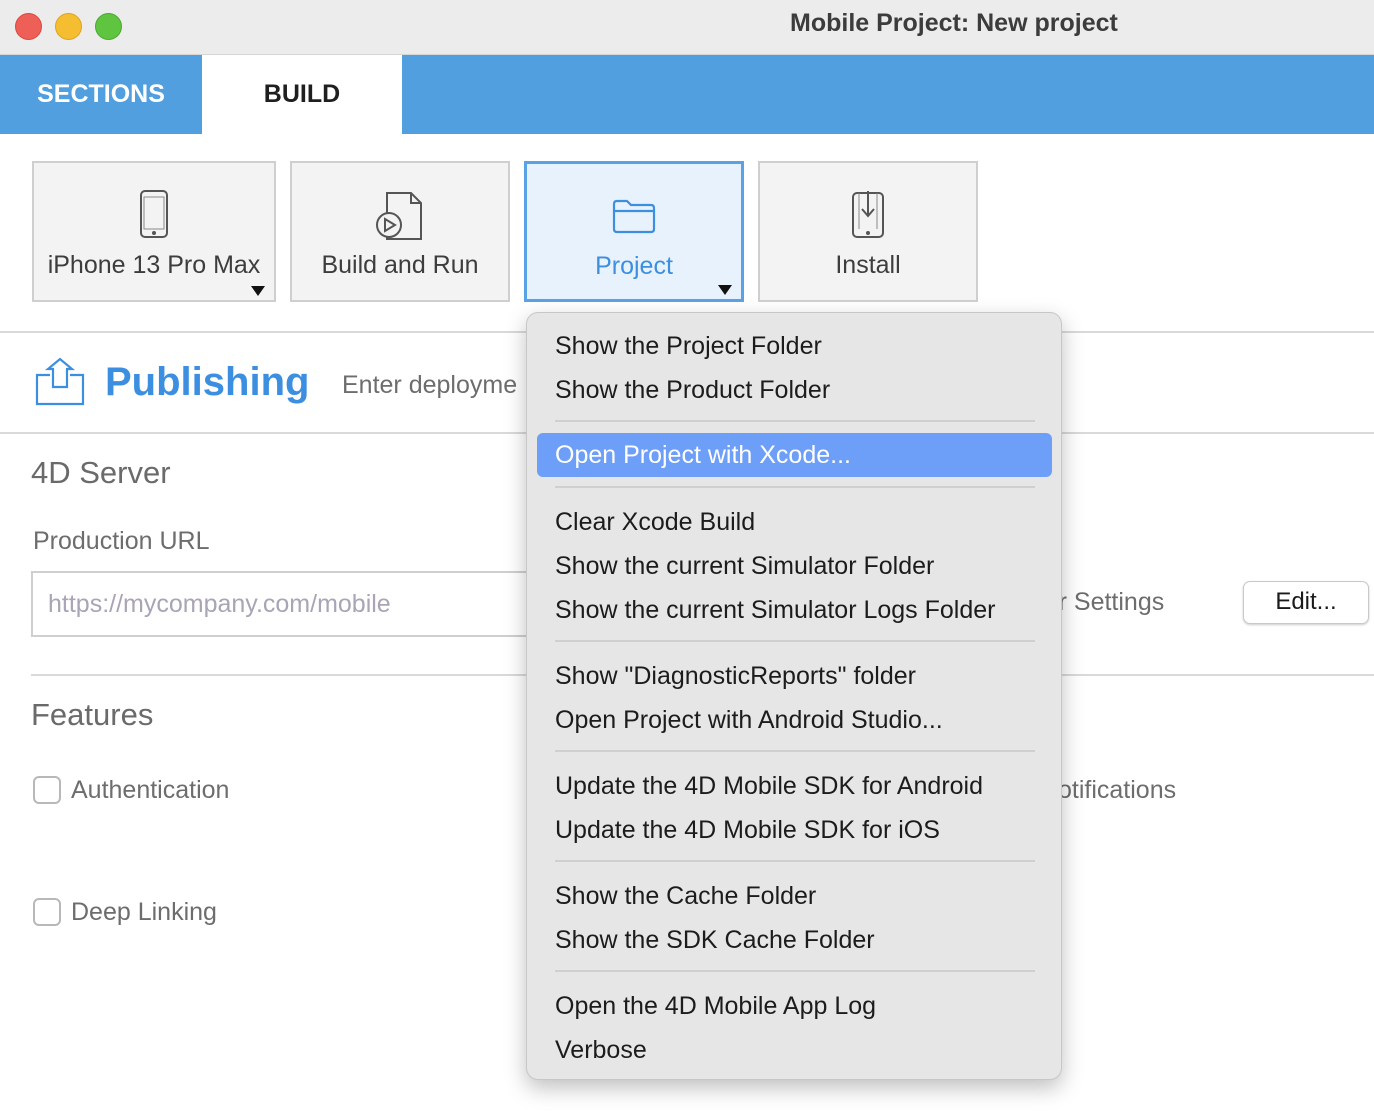 The width and height of the screenshot is (1374, 1114). What do you see at coordinates (101, 472) in the screenshot?
I see `server-heading: 4D Server` at bounding box center [101, 472].